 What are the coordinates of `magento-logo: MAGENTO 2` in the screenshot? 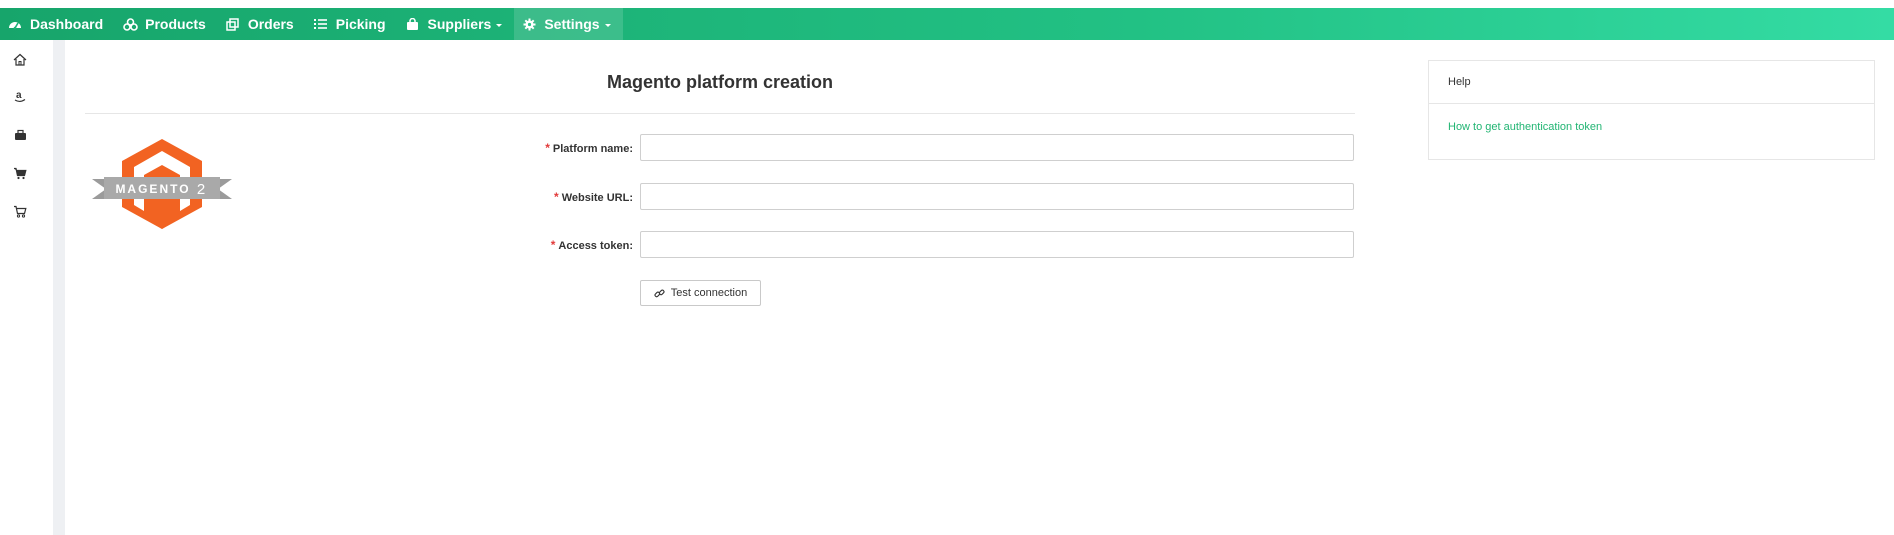 It's located at (162, 184).